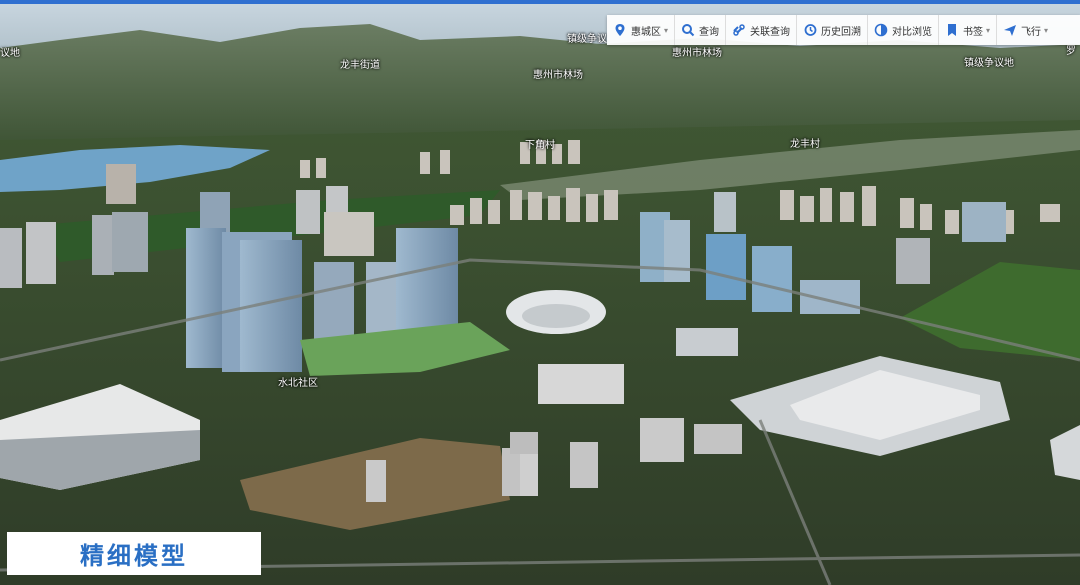  Describe the element at coordinates (1031, 32) in the screenshot. I see `fly-label: 飞行` at that location.